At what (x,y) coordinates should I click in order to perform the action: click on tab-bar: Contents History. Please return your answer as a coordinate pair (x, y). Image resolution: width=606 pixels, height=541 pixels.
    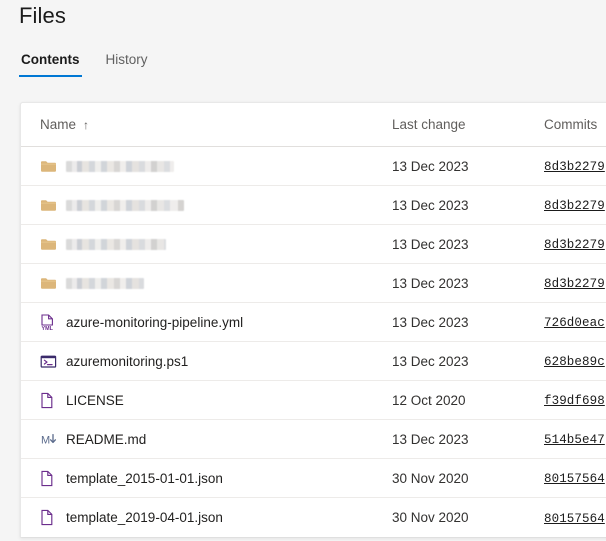
    Looking at the image, I should click on (84, 64).